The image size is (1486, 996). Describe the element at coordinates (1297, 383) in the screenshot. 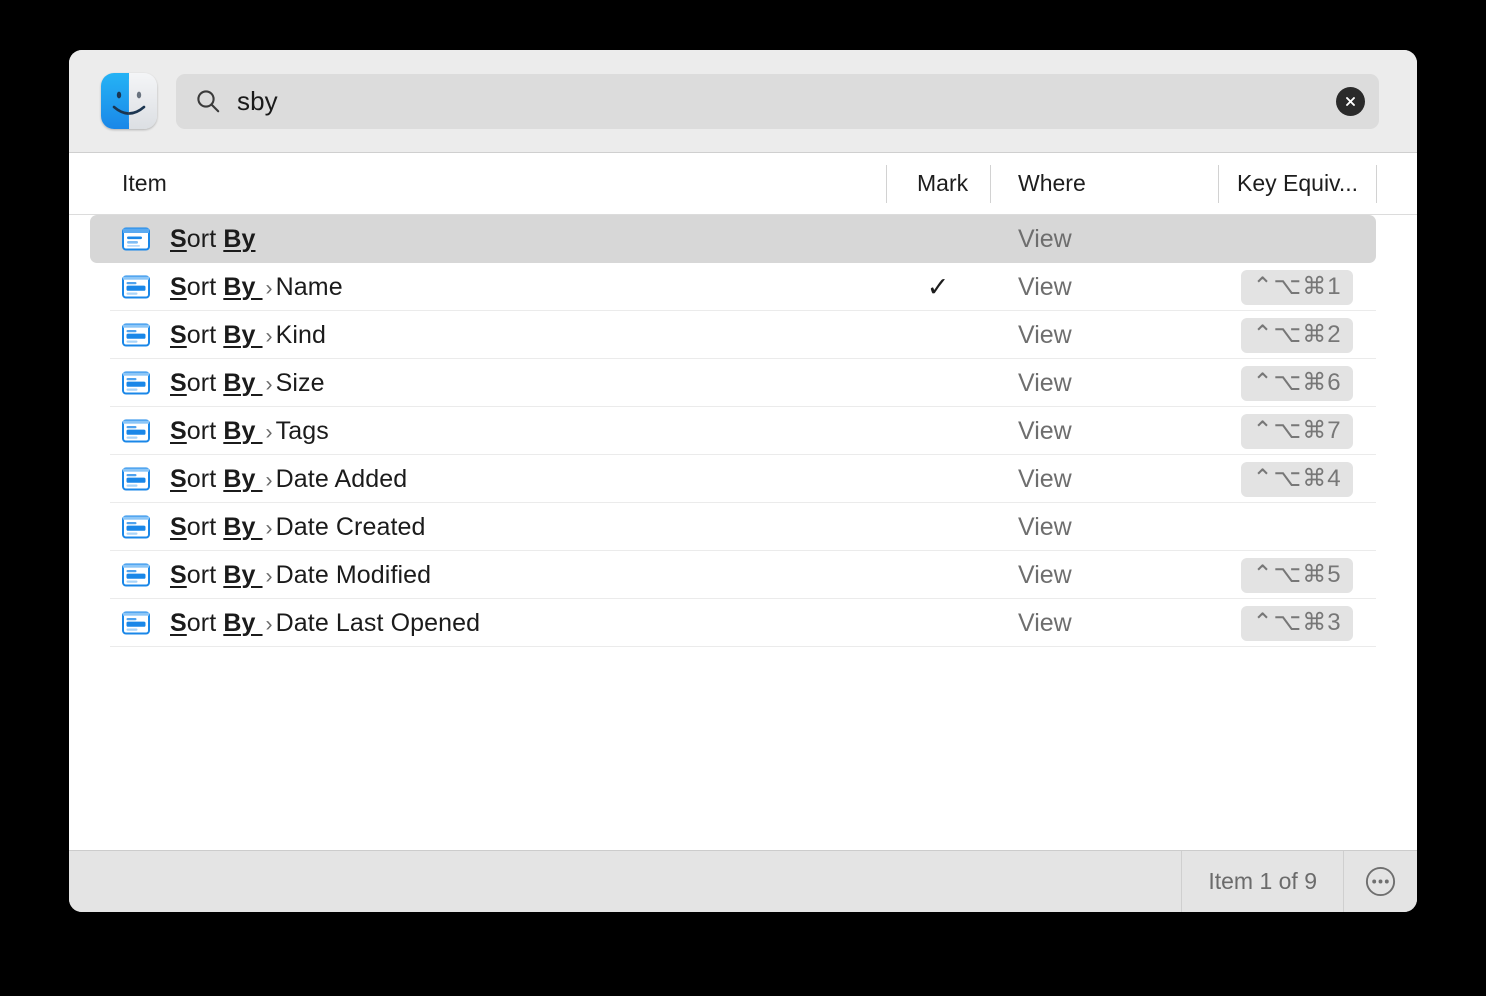

I see `row-key-cell: ⌃⌥⌘6` at that location.